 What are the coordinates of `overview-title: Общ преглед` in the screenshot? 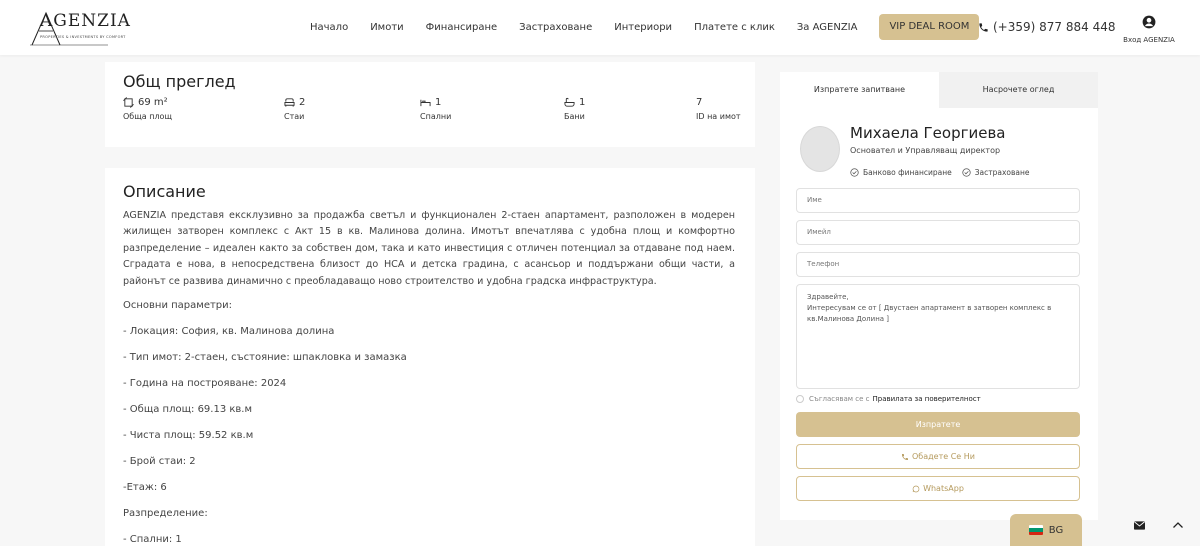 It's located at (179, 81).